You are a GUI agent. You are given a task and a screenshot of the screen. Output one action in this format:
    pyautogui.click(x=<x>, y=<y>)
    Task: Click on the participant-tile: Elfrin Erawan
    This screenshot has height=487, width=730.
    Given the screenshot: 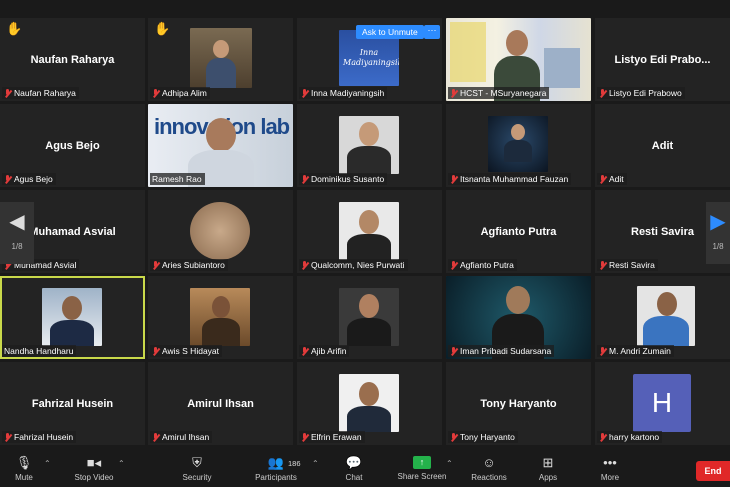 What is the action you would take?
    pyautogui.click(x=369, y=403)
    